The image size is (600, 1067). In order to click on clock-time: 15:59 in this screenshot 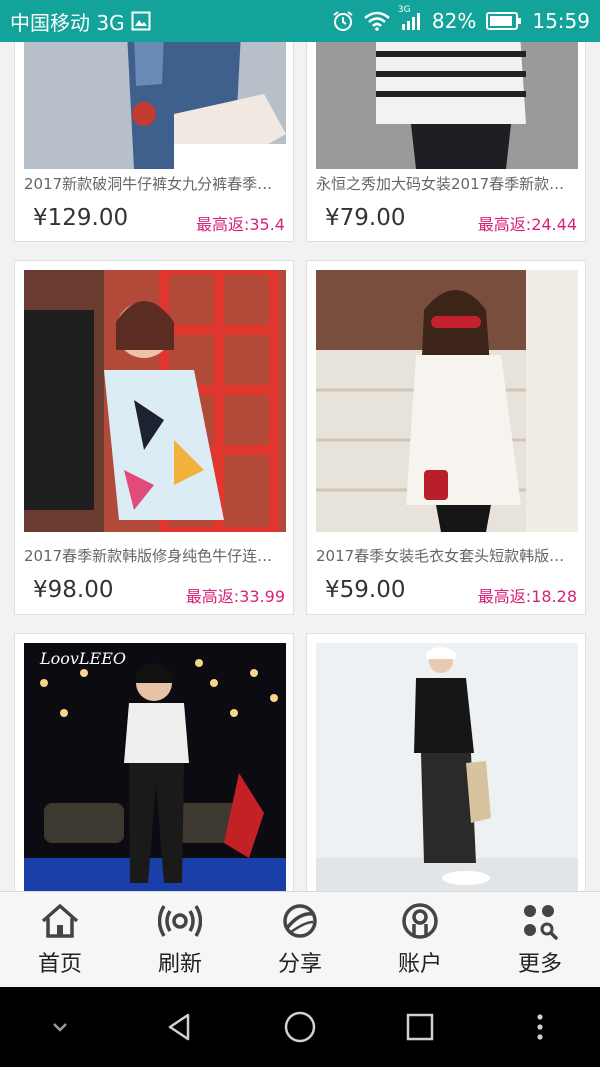, I will do `click(561, 21)`.